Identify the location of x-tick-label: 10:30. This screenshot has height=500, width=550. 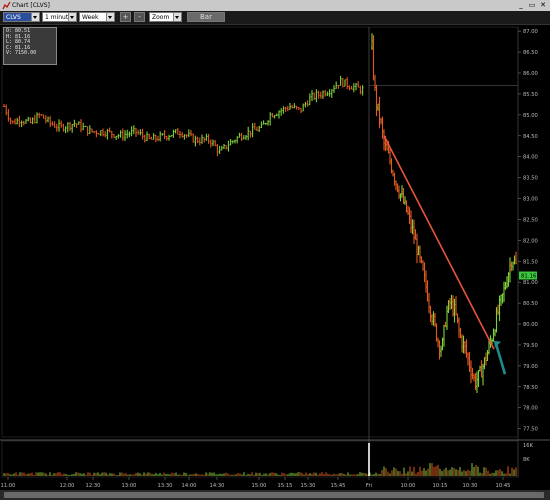
(470, 486).